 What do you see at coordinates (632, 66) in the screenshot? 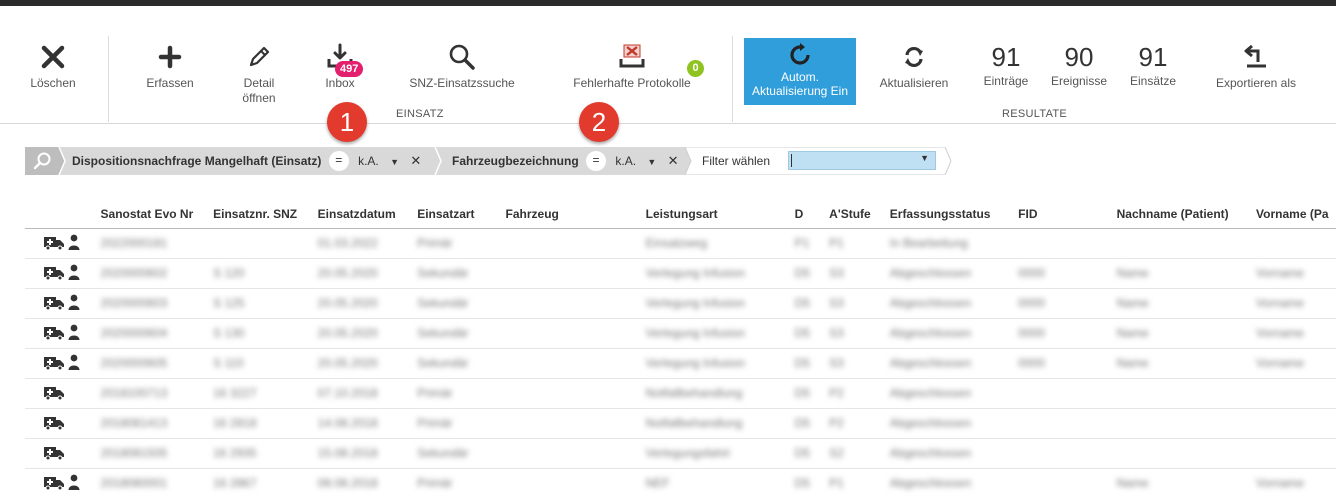
I see `faulty-protocols-button: Fehlerhafte Protokolle` at bounding box center [632, 66].